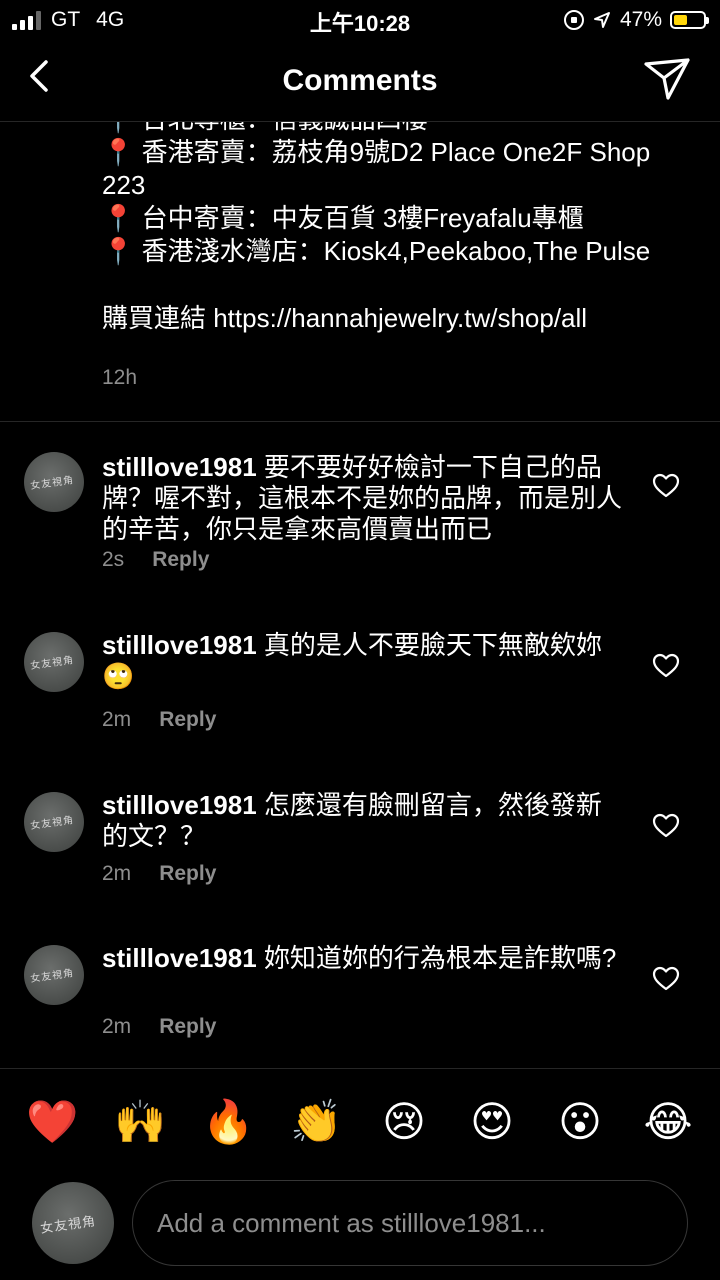 The width and height of the screenshot is (720, 1280). Describe the element at coordinates (228, 1122) in the screenshot. I see `emoji-fire: 🔥` at that location.